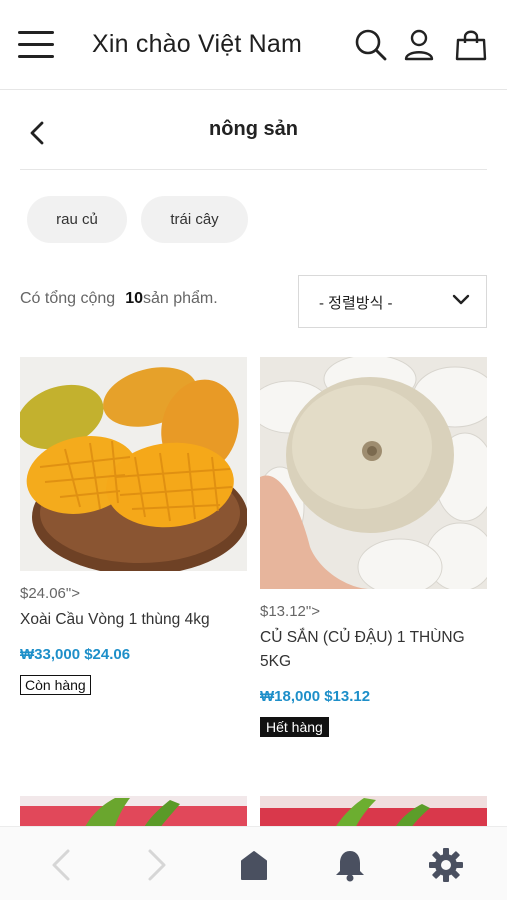 This screenshot has height=900, width=507. I want to click on product-image-mango, so click(133, 464).